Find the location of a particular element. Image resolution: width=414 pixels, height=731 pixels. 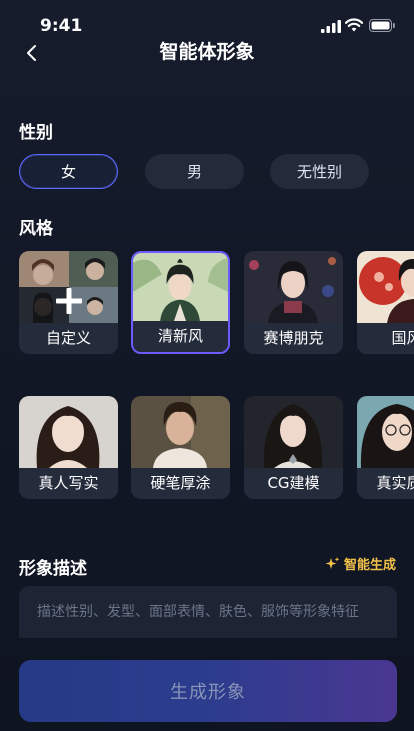

style-card-label: CG建模 is located at coordinates (293, 483).